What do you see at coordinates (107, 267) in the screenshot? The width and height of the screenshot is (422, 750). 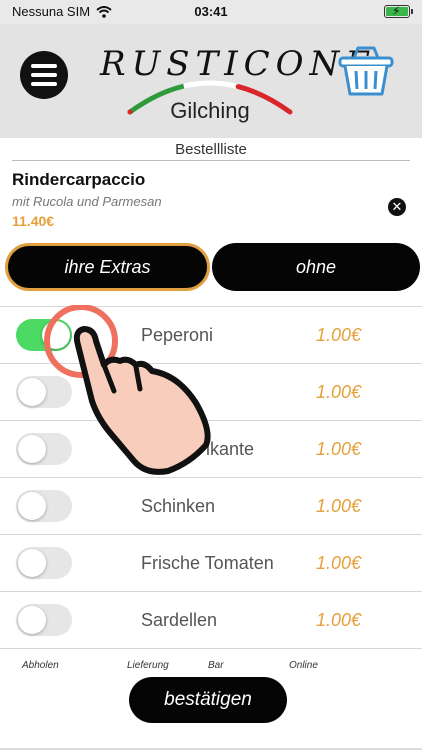 I see `extras-button: ihre Extras` at bounding box center [107, 267].